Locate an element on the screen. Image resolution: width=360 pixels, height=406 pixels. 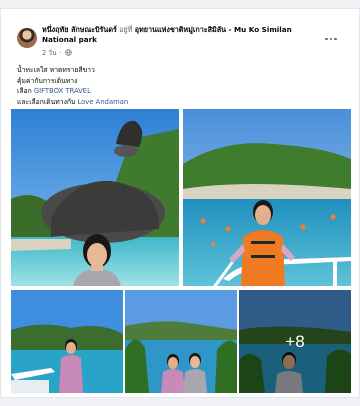
at-word: อยู่ที่ is located at coordinates (126, 29).